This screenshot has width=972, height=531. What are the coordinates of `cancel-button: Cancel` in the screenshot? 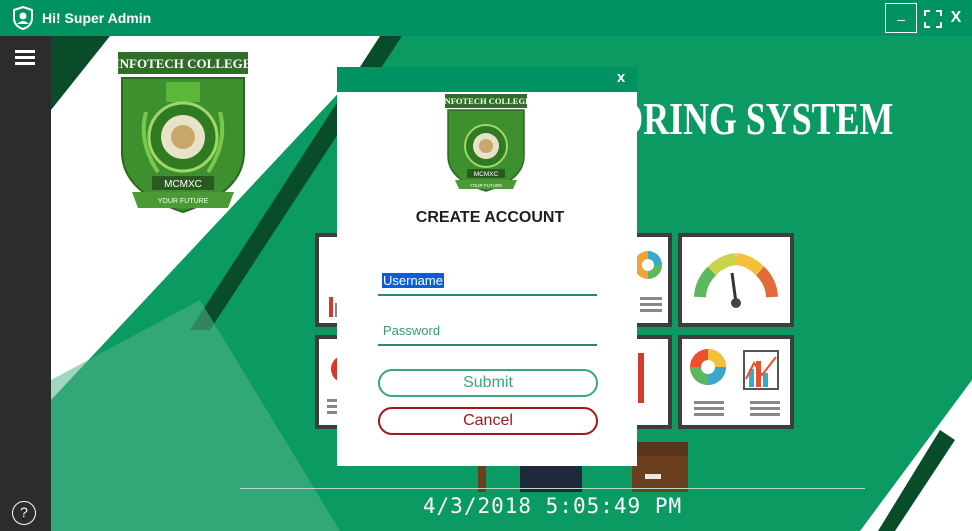 It's located at (488, 421).